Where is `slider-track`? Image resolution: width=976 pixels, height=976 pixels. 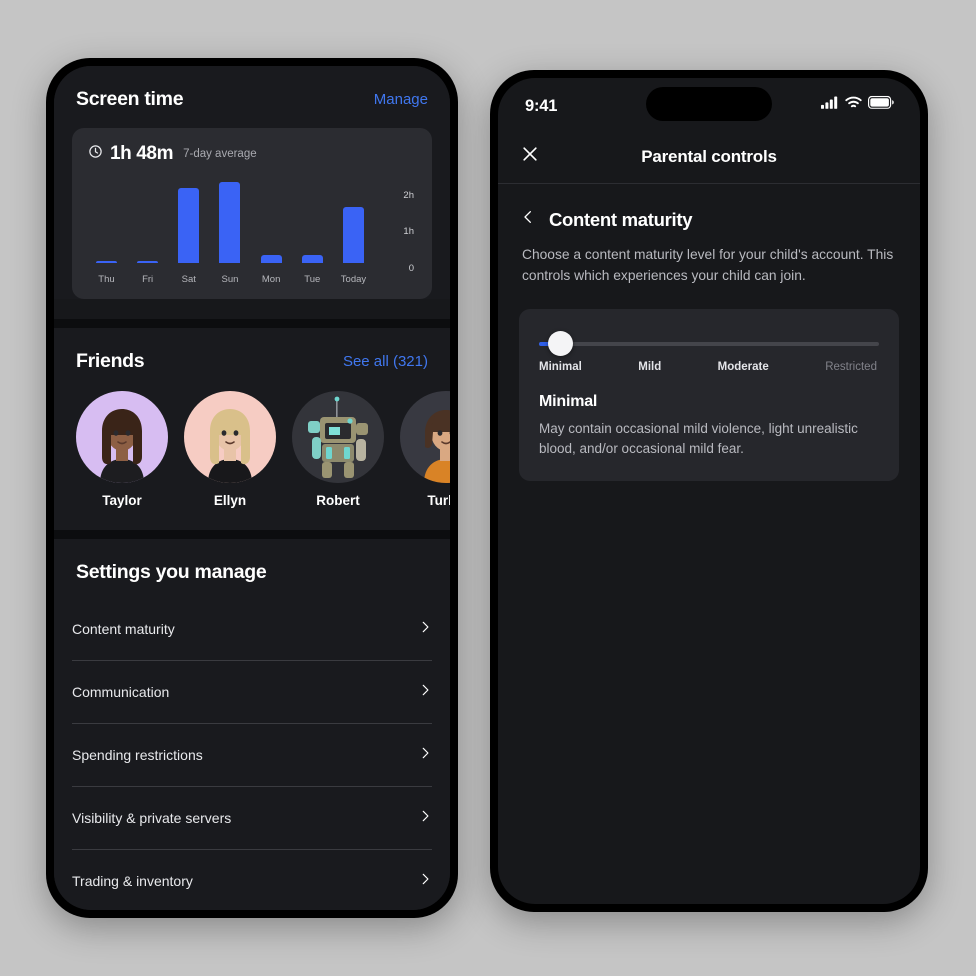
slider-track is located at coordinates (709, 343).